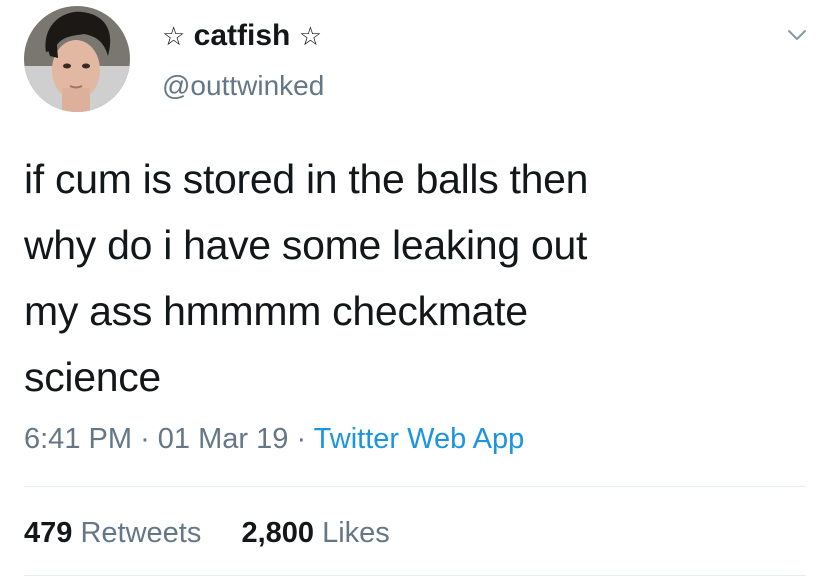 Image resolution: width=828 pixels, height=581 pixels. Describe the element at coordinates (419, 439) in the screenshot. I see `tweet-source-link: Twitter Web App` at that location.